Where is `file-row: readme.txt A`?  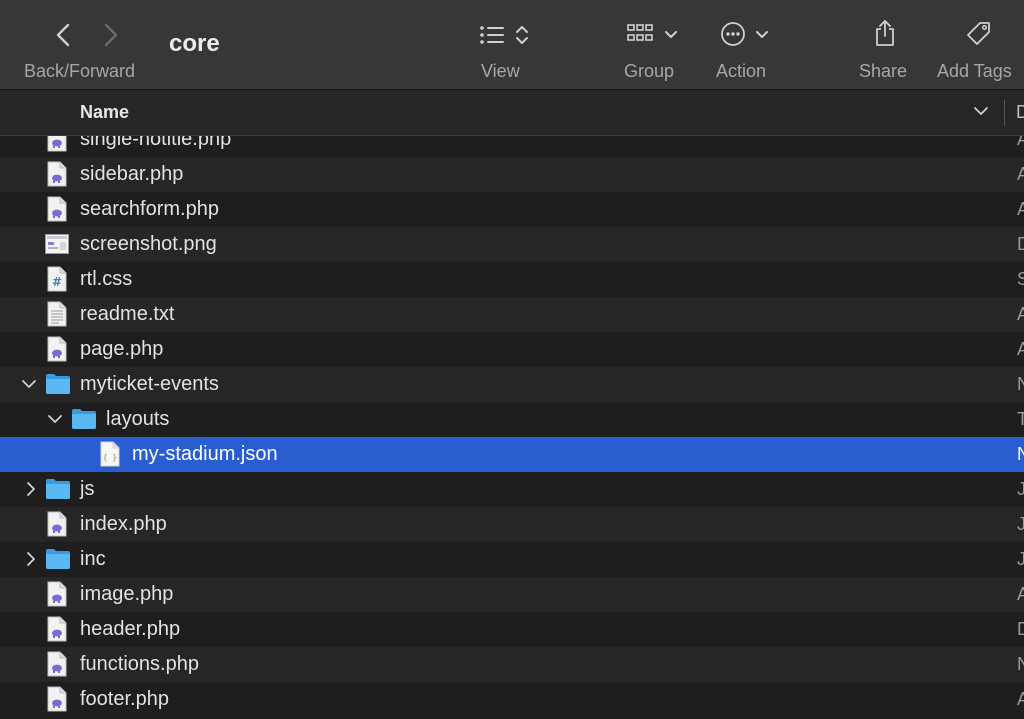 file-row: readme.txt A is located at coordinates (512, 314).